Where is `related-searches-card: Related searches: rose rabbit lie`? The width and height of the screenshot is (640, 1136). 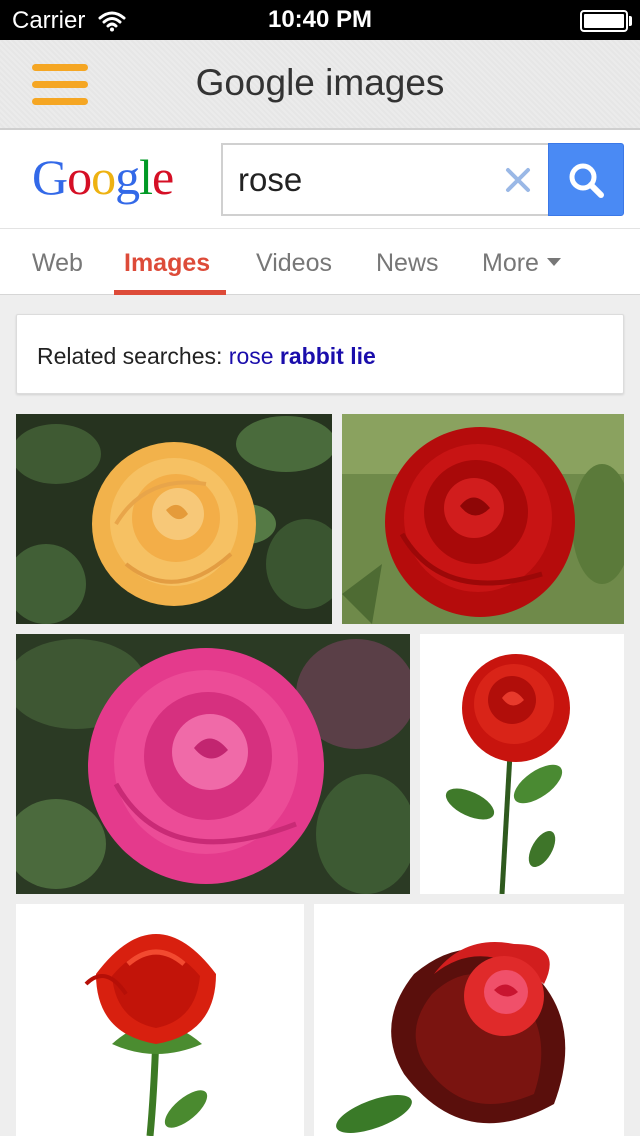 related-searches-card: Related searches: rose rabbit lie is located at coordinates (320, 354).